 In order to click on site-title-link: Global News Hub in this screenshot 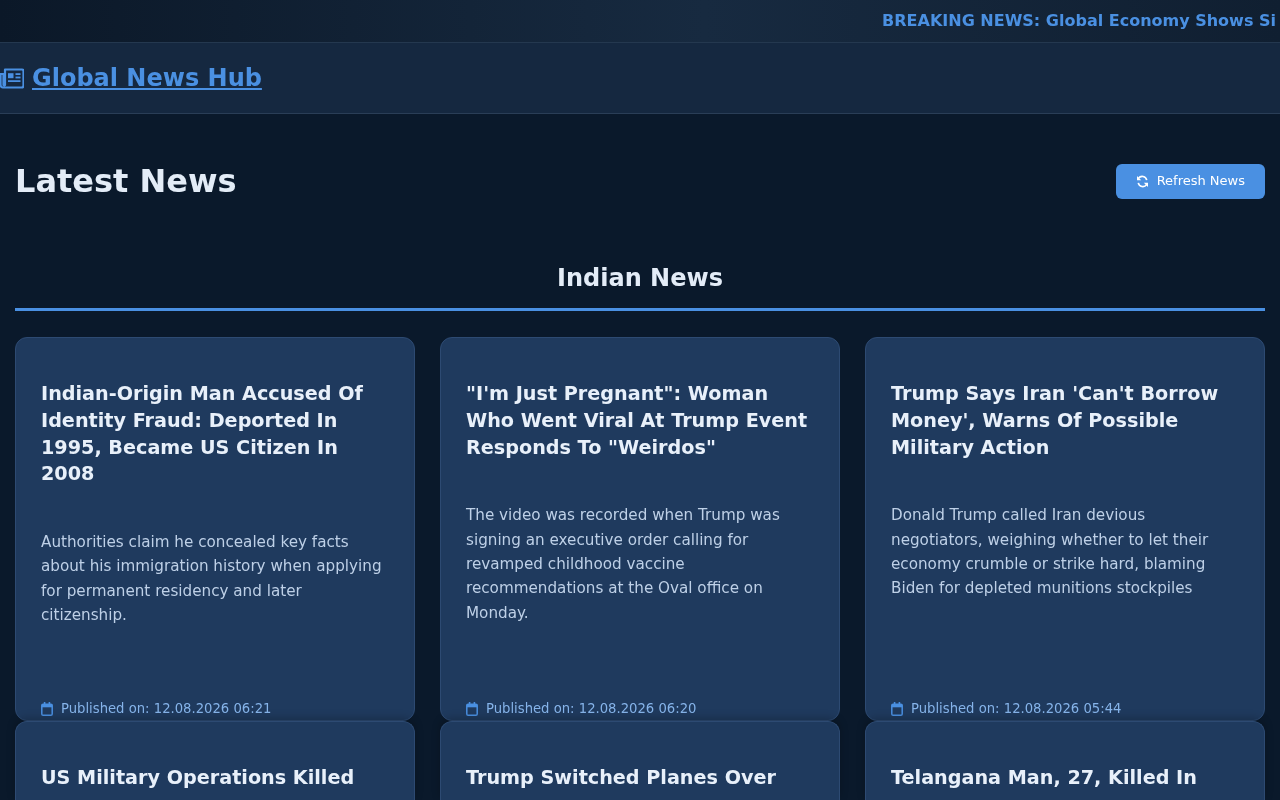, I will do `click(147, 78)`.